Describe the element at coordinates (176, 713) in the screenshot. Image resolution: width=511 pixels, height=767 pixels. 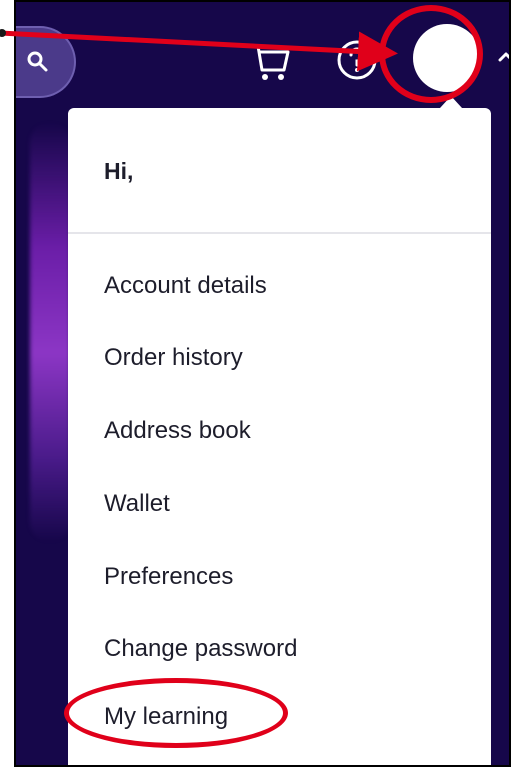
I see `highlight-circle-my-learning` at that location.